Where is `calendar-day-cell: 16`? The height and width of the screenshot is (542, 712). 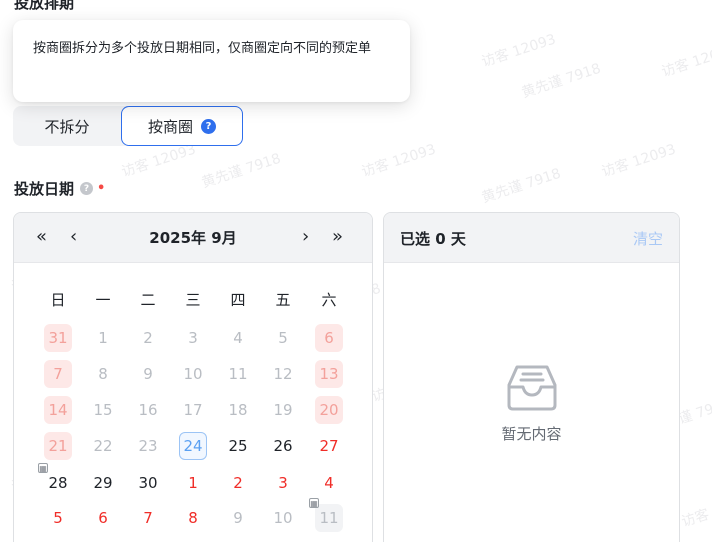 calendar-day-cell: 16 is located at coordinates (148, 410).